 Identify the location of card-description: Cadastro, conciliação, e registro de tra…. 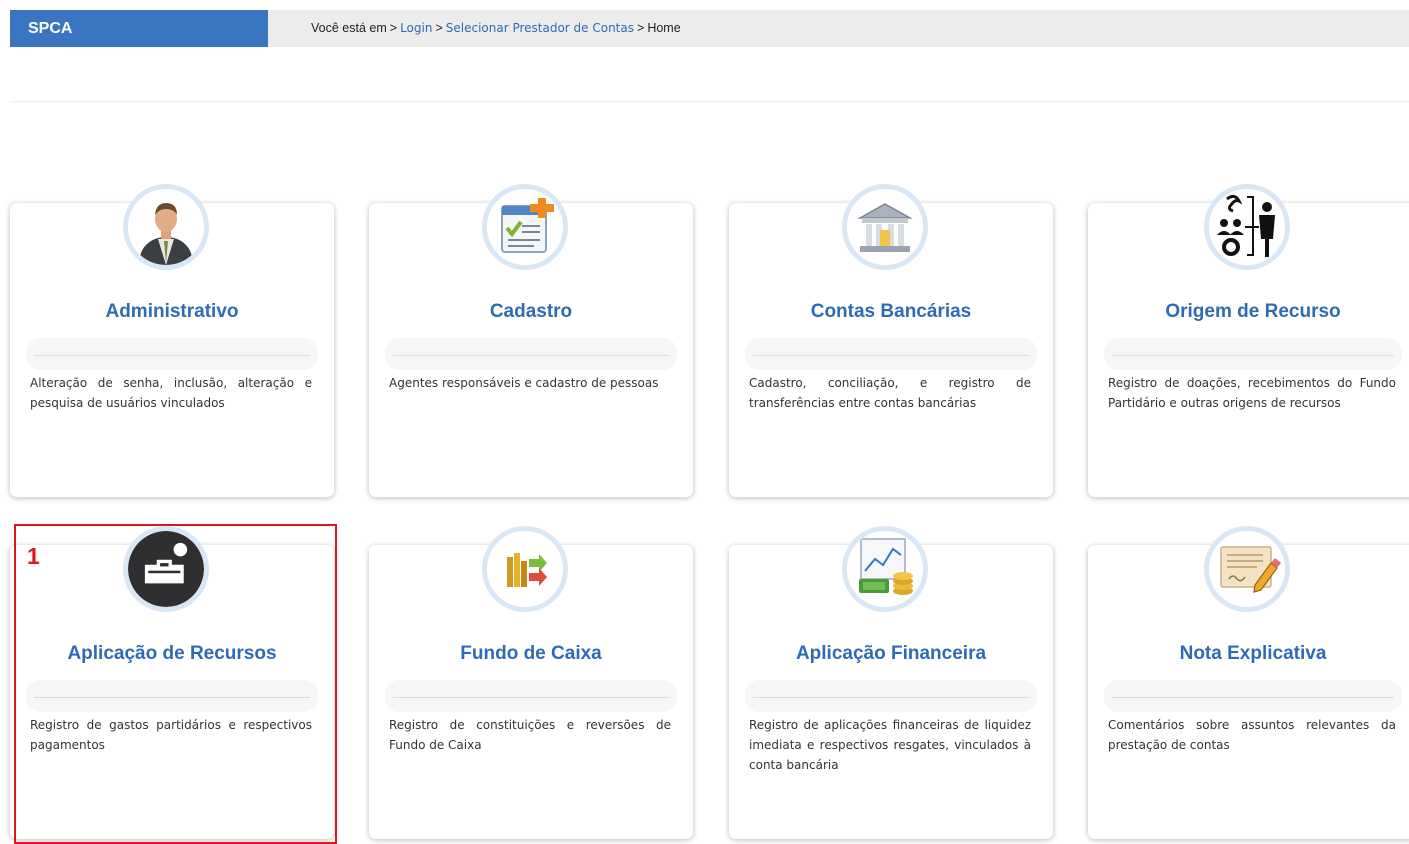
(890, 393).